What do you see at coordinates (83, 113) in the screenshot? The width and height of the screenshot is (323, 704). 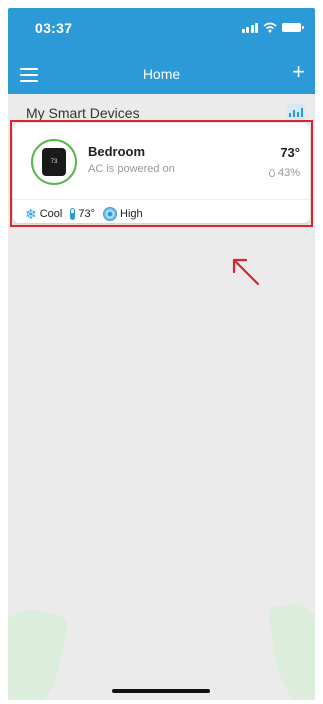 I see `section-title: My Smart Devices` at bounding box center [83, 113].